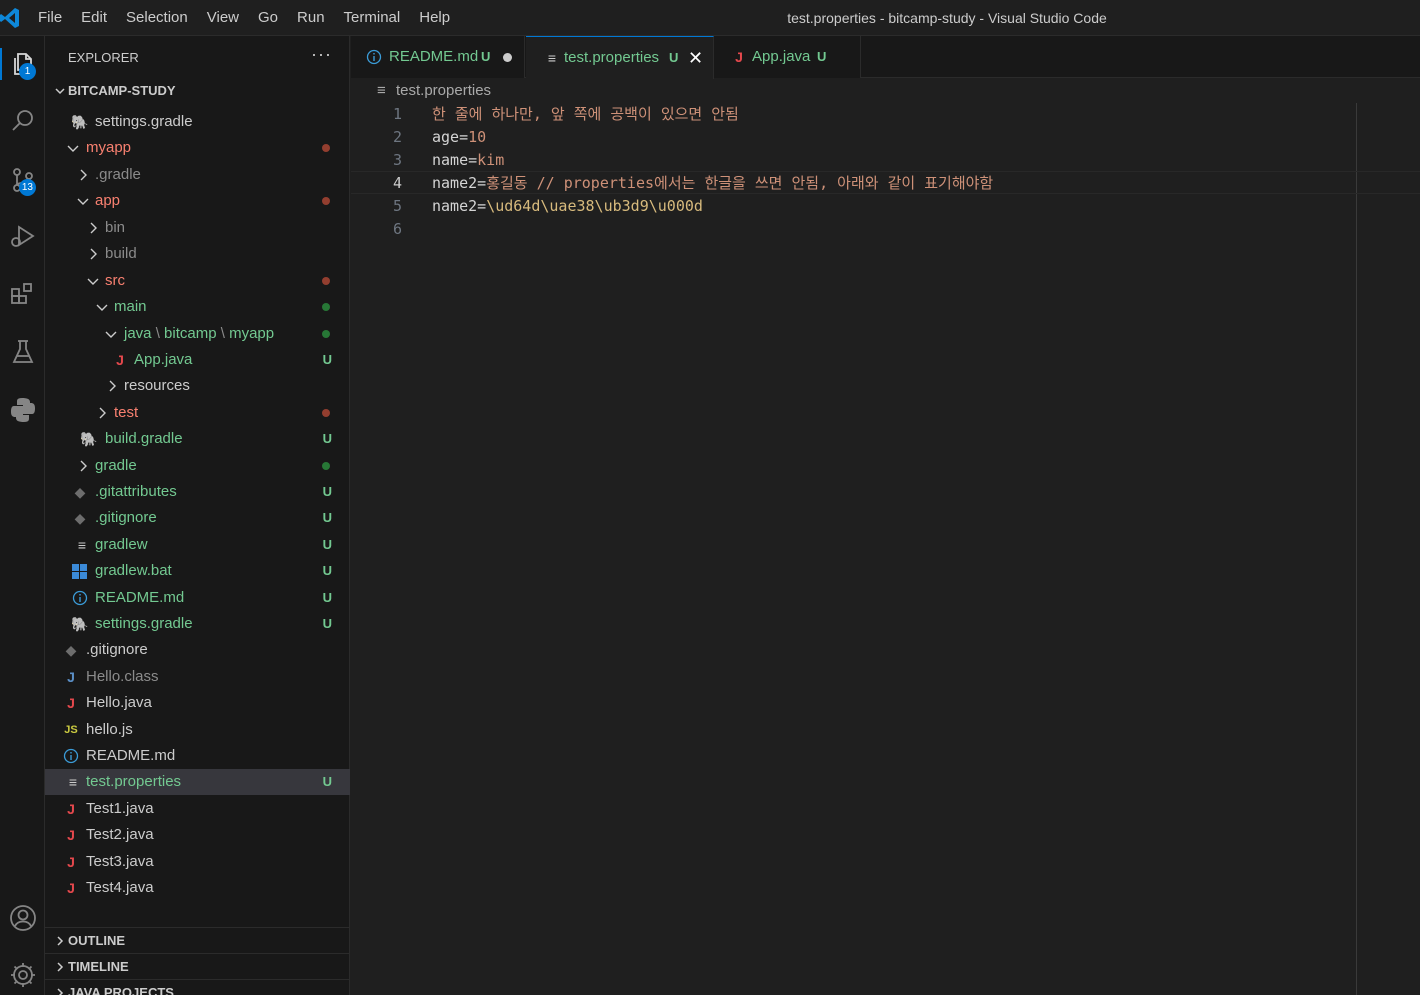 This screenshot has width=1420, height=995. What do you see at coordinates (197, 148) in the screenshot?
I see `tree-folder-myapp: myapp` at bounding box center [197, 148].